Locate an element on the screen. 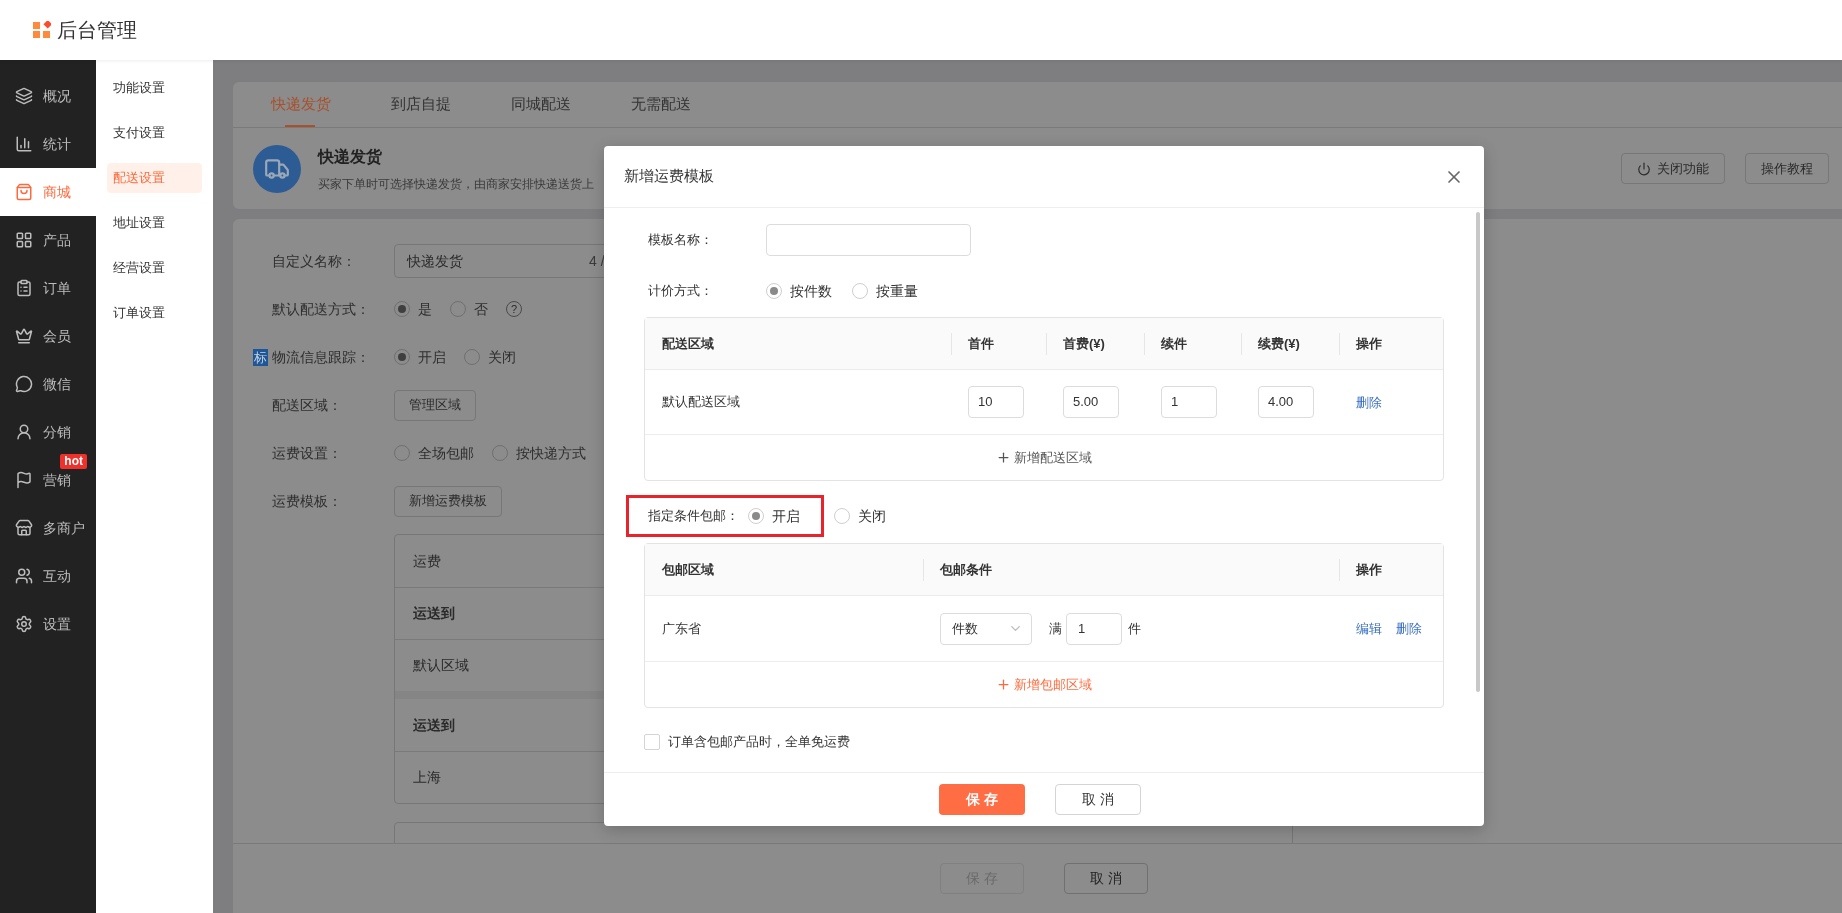 The height and width of the screenshot is (913, 1842). column-header: 首费(¥) is located at coordinates (1084, 343).